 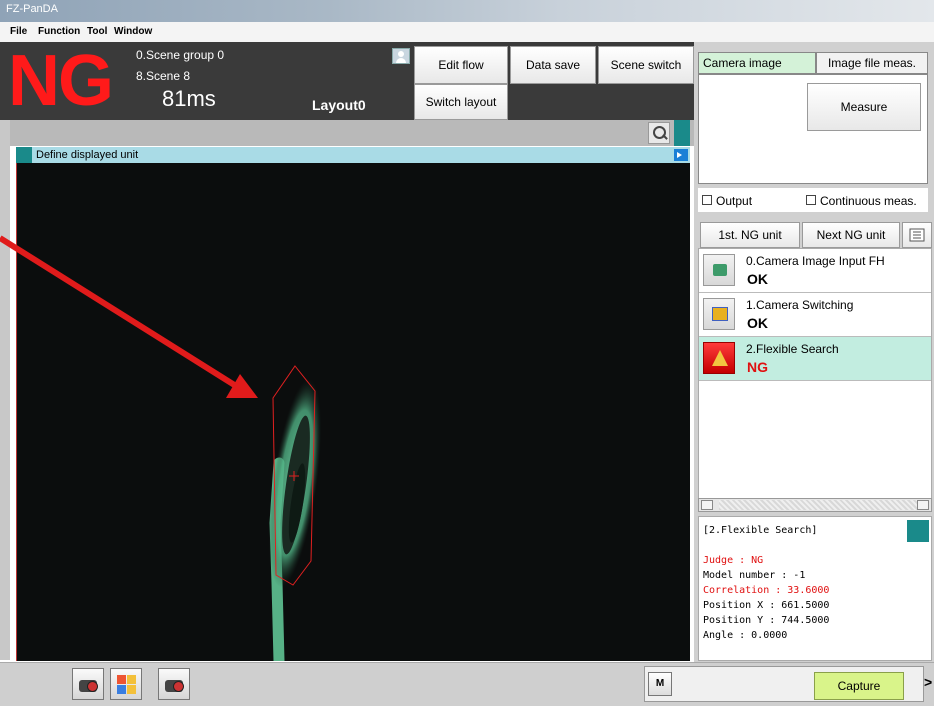 I want to click on m-button: M, so click(x=660, y=684).